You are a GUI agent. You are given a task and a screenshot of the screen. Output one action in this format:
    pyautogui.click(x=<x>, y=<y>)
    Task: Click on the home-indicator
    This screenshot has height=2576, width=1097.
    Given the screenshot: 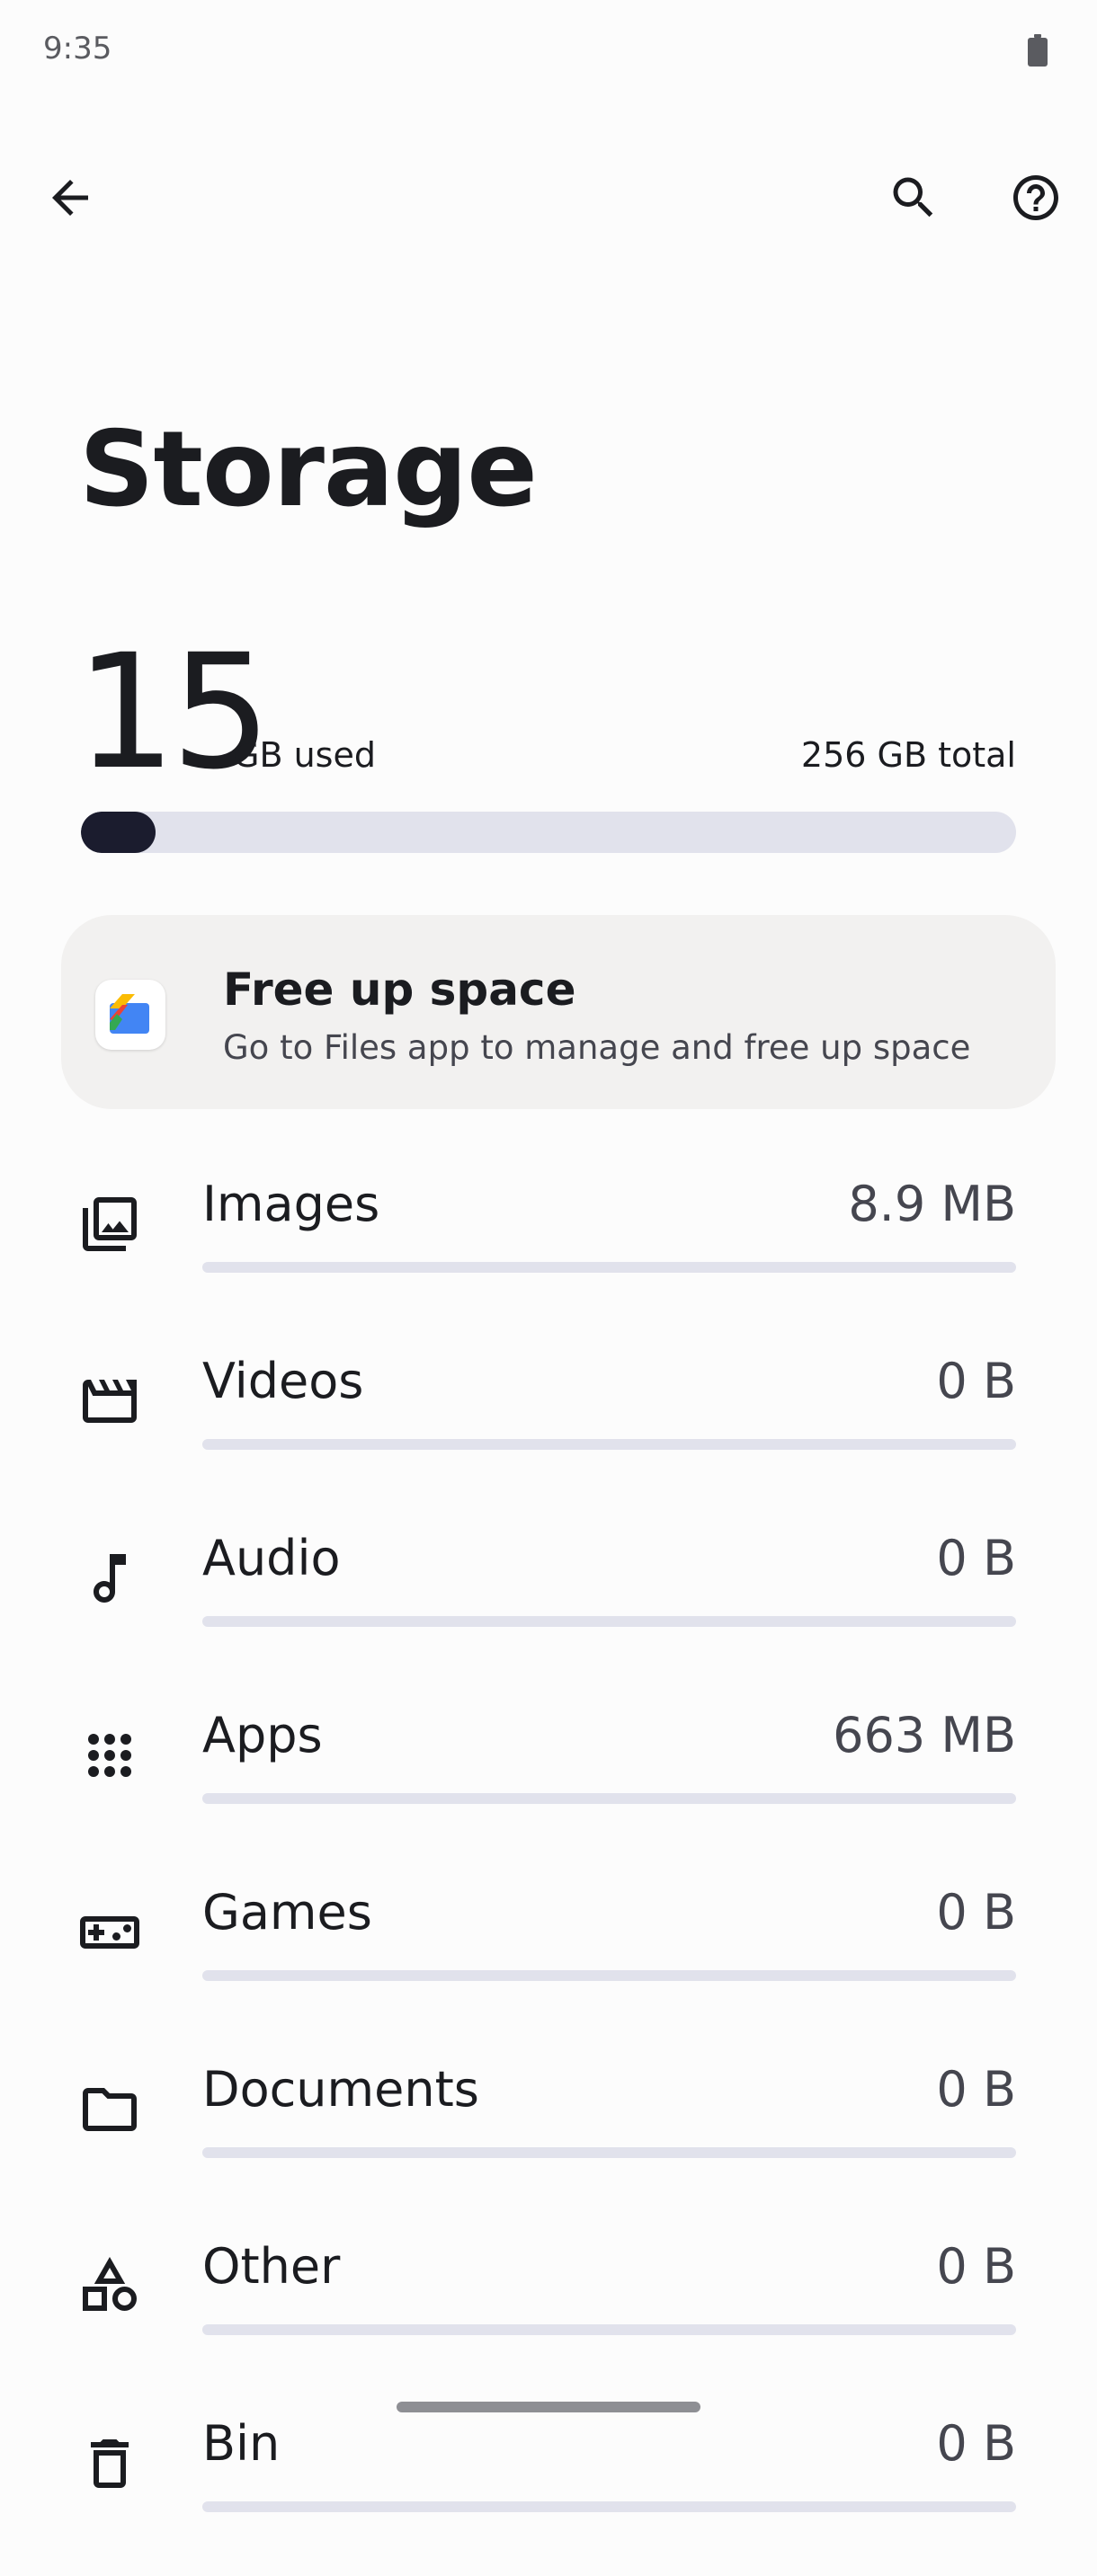 What is the action you would take?
    pyautogui.click(x=548, y=2407)
    